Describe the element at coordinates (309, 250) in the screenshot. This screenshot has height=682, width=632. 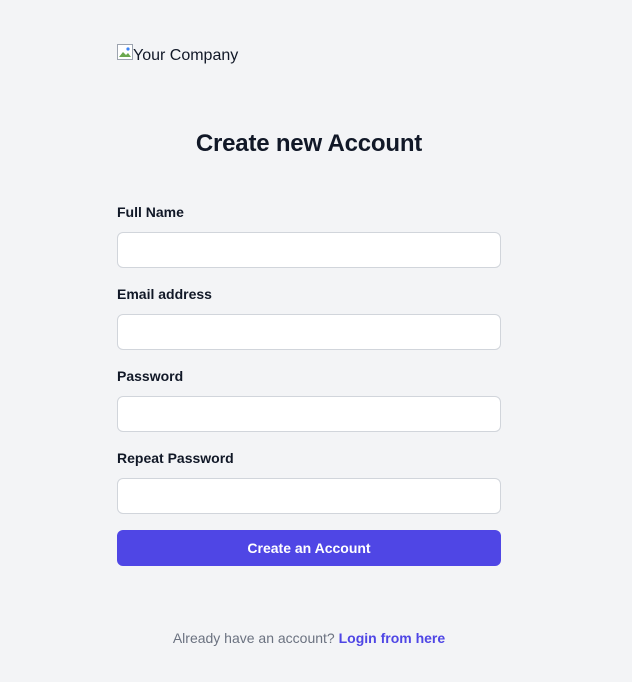
I see `full-name-input` at that location.